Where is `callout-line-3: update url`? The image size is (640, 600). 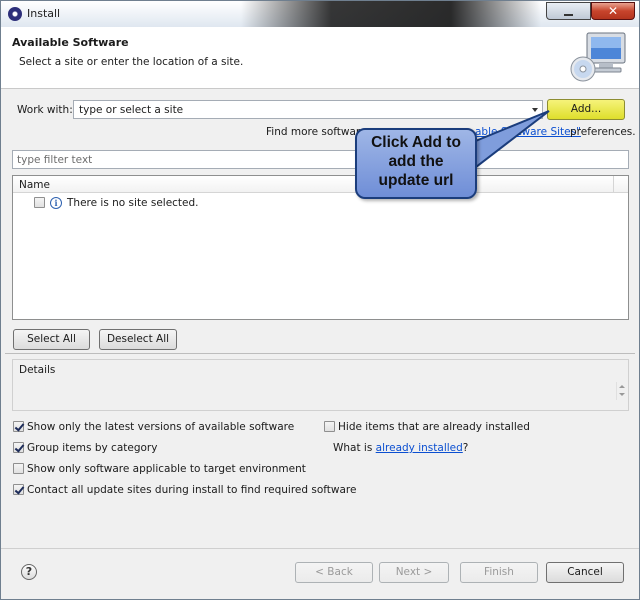 callout-line-3: update url is located at coordinates (416, 180).